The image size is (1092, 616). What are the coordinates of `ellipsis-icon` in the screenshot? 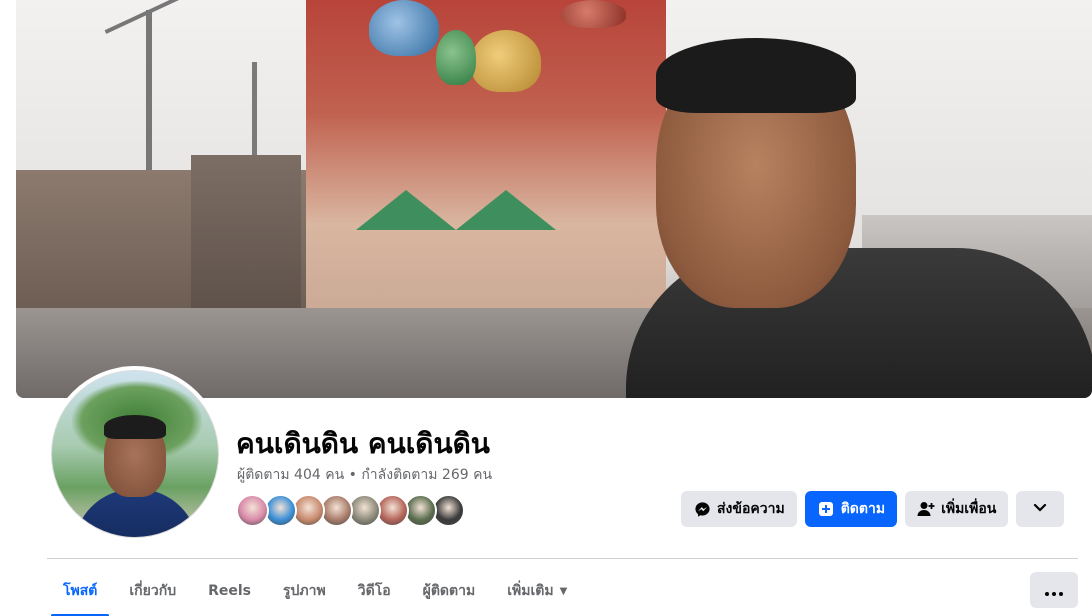 It's located at (1054, 590).